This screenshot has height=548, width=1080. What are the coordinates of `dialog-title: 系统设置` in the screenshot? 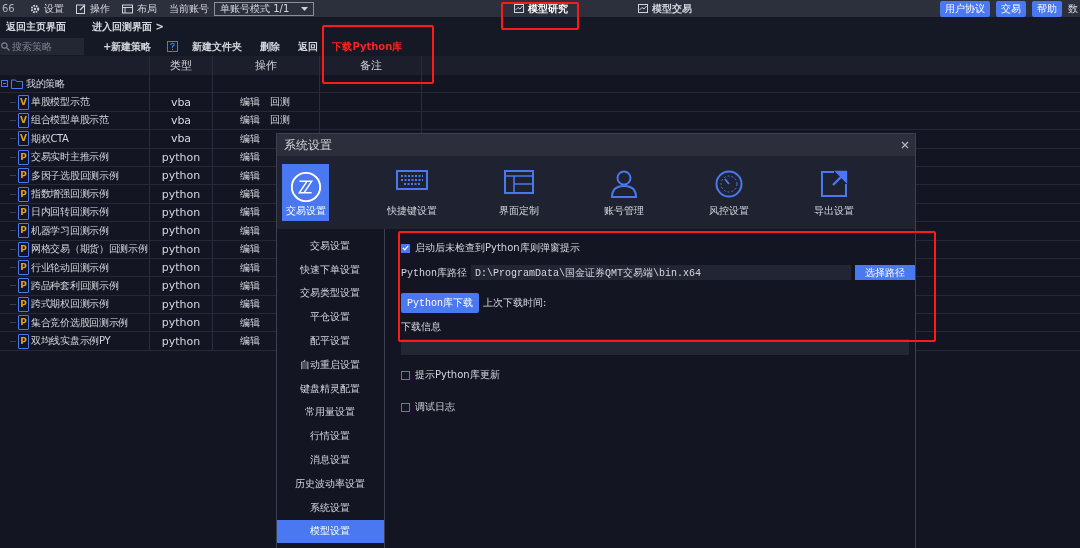 It's located at (308, 145).